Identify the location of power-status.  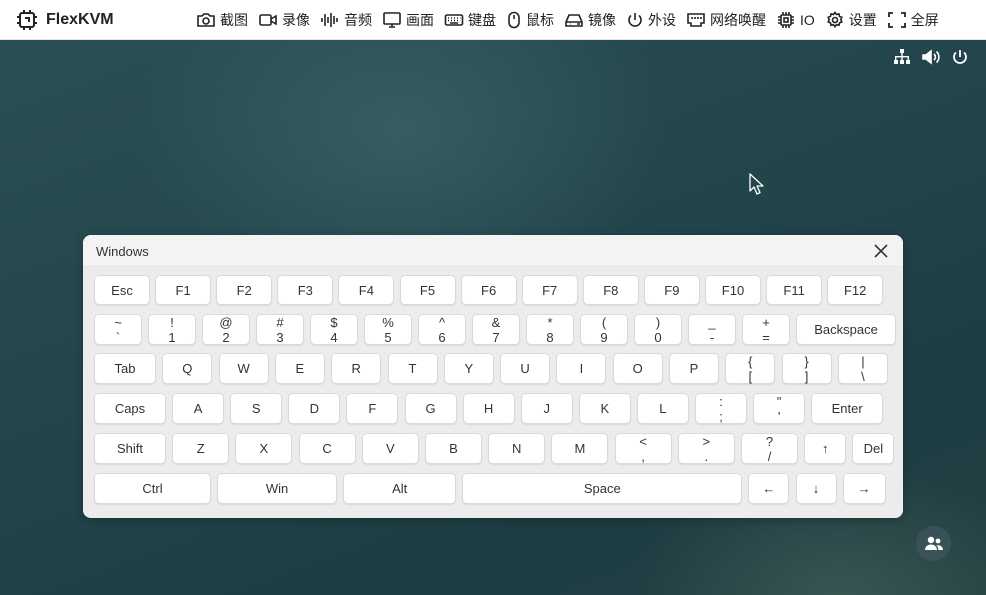
(960, 57).